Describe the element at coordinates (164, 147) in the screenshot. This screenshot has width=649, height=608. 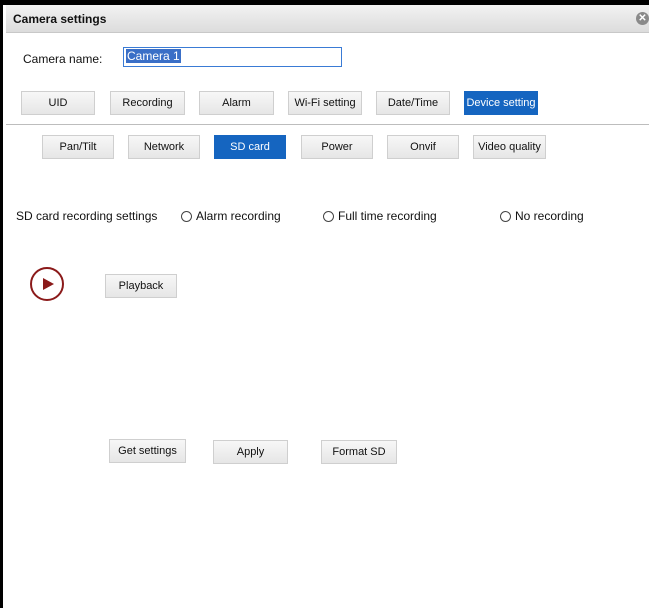
I see `subtab-network: Network` at that location.